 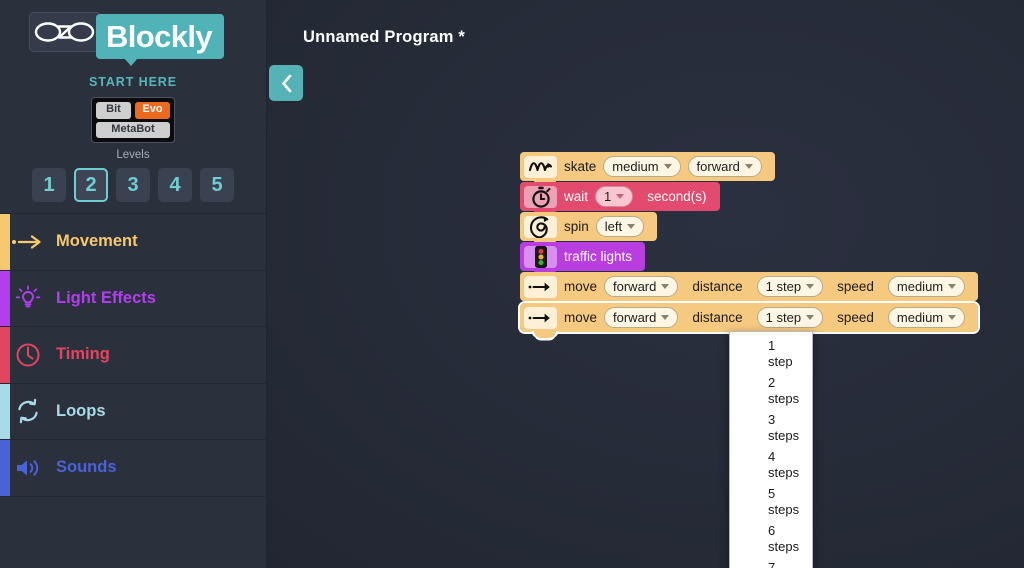 I want to click on level-label: 3, so click(x=133, y=184).